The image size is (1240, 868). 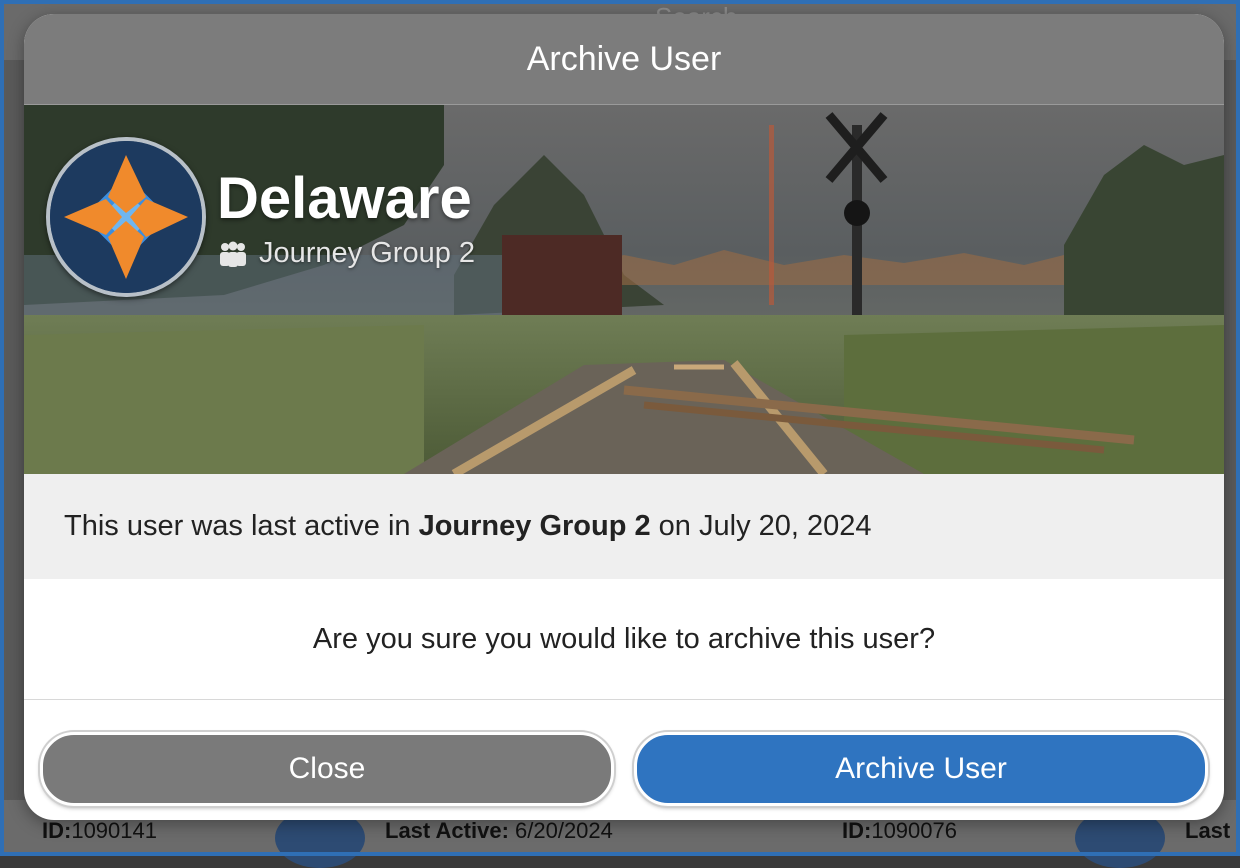 What do you see at coordinates (344, 198) in the screenshot?
I see `profile-name: Delaware` at bounding box center [344, 198].